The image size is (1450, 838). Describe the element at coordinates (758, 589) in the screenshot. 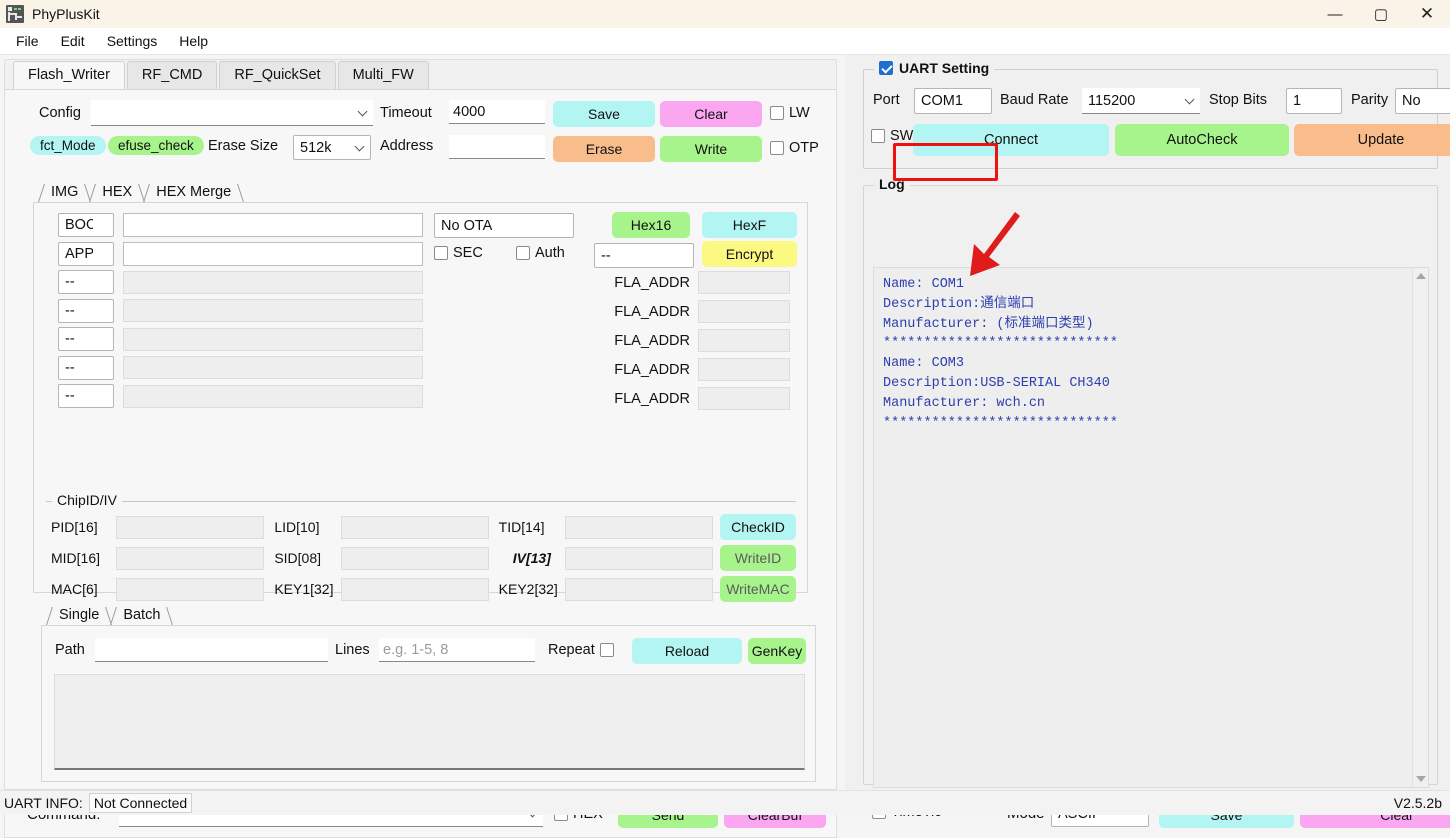

I see `writemac-button: WriteMAC` at that location.